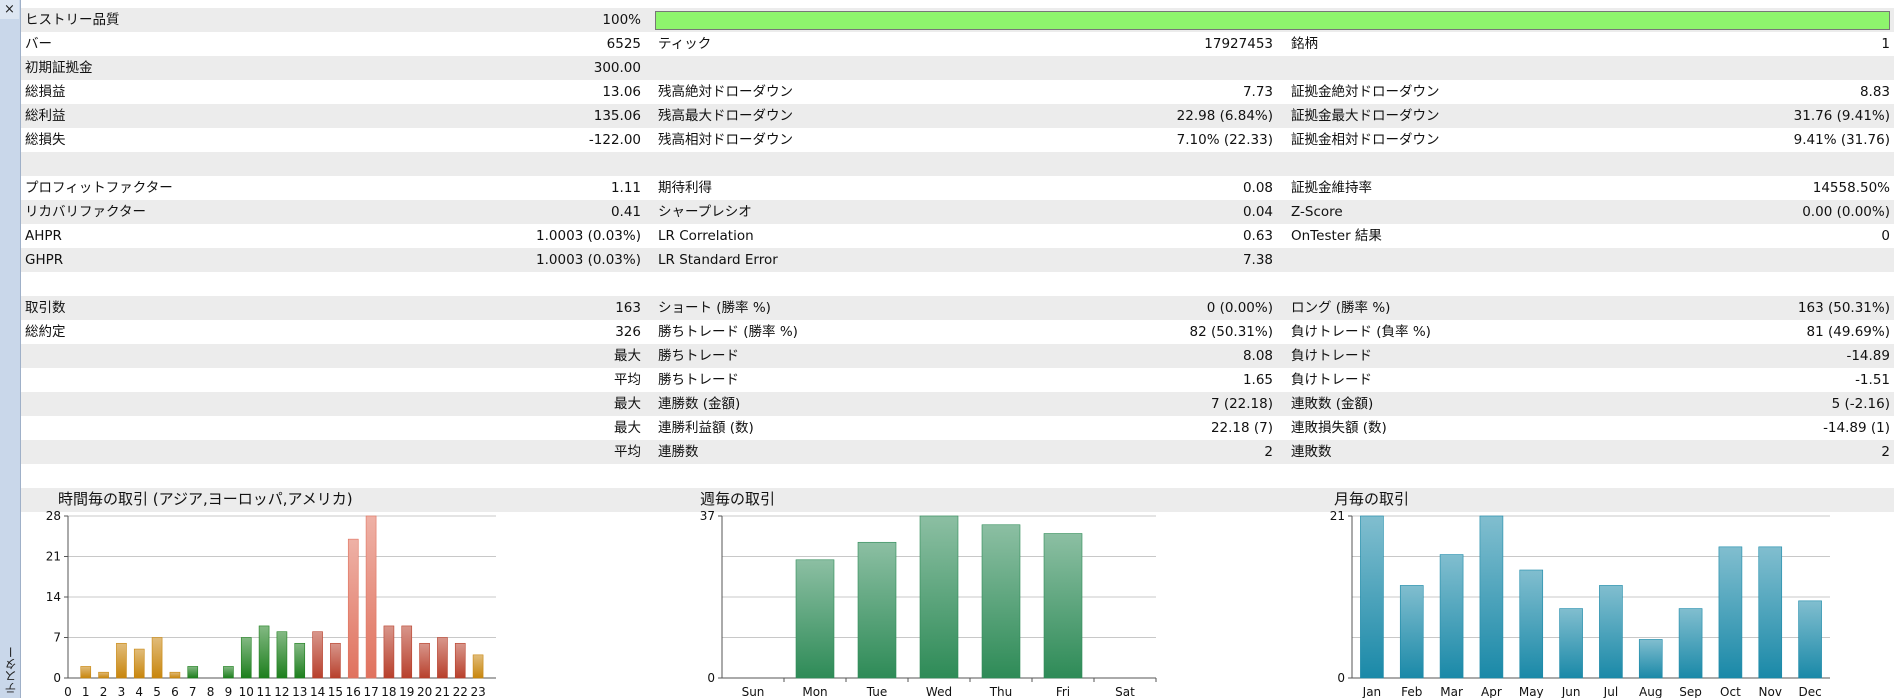  Describe the element at coordinates (477, 691) in the screenshot. I see `x-tick-label: 23` at that location.